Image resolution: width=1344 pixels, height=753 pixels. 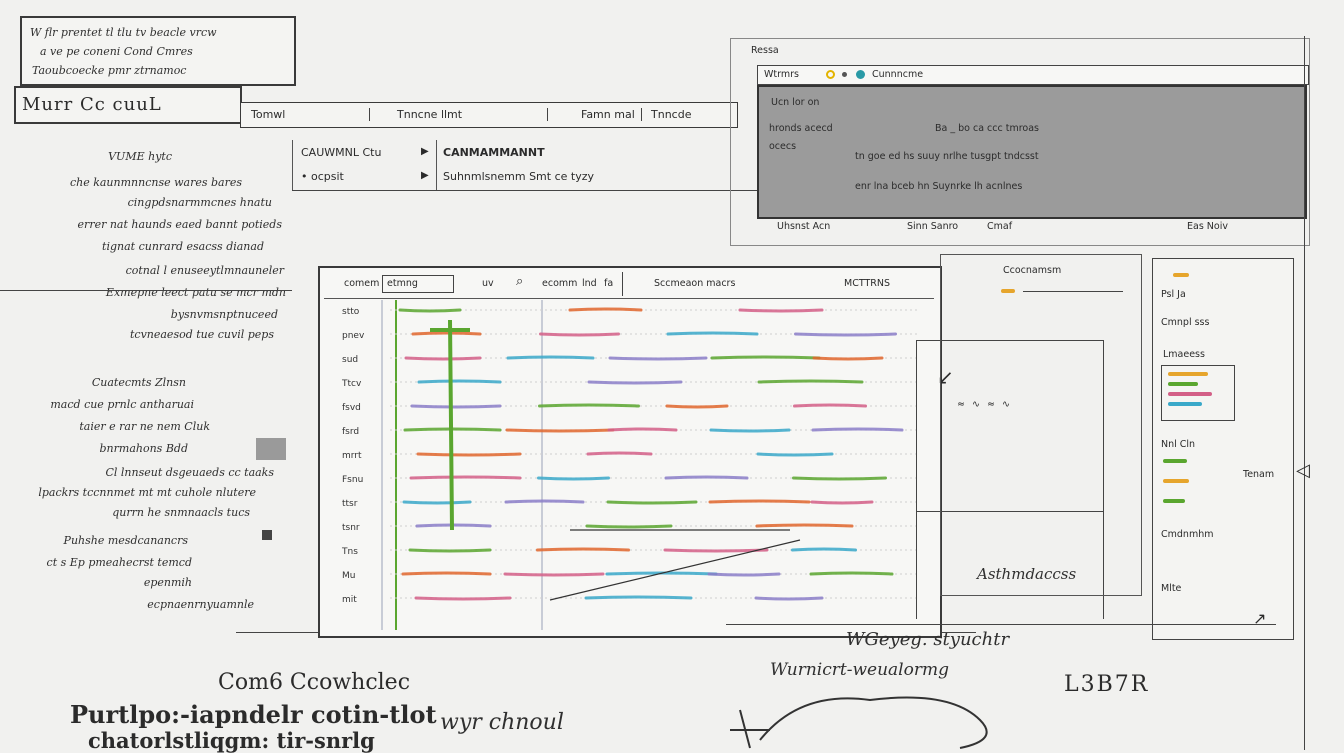 What do you see at coordinates (608, 283) in the screenshot?
I see `toolbar-button: fa` at bounding box center [608, 283].